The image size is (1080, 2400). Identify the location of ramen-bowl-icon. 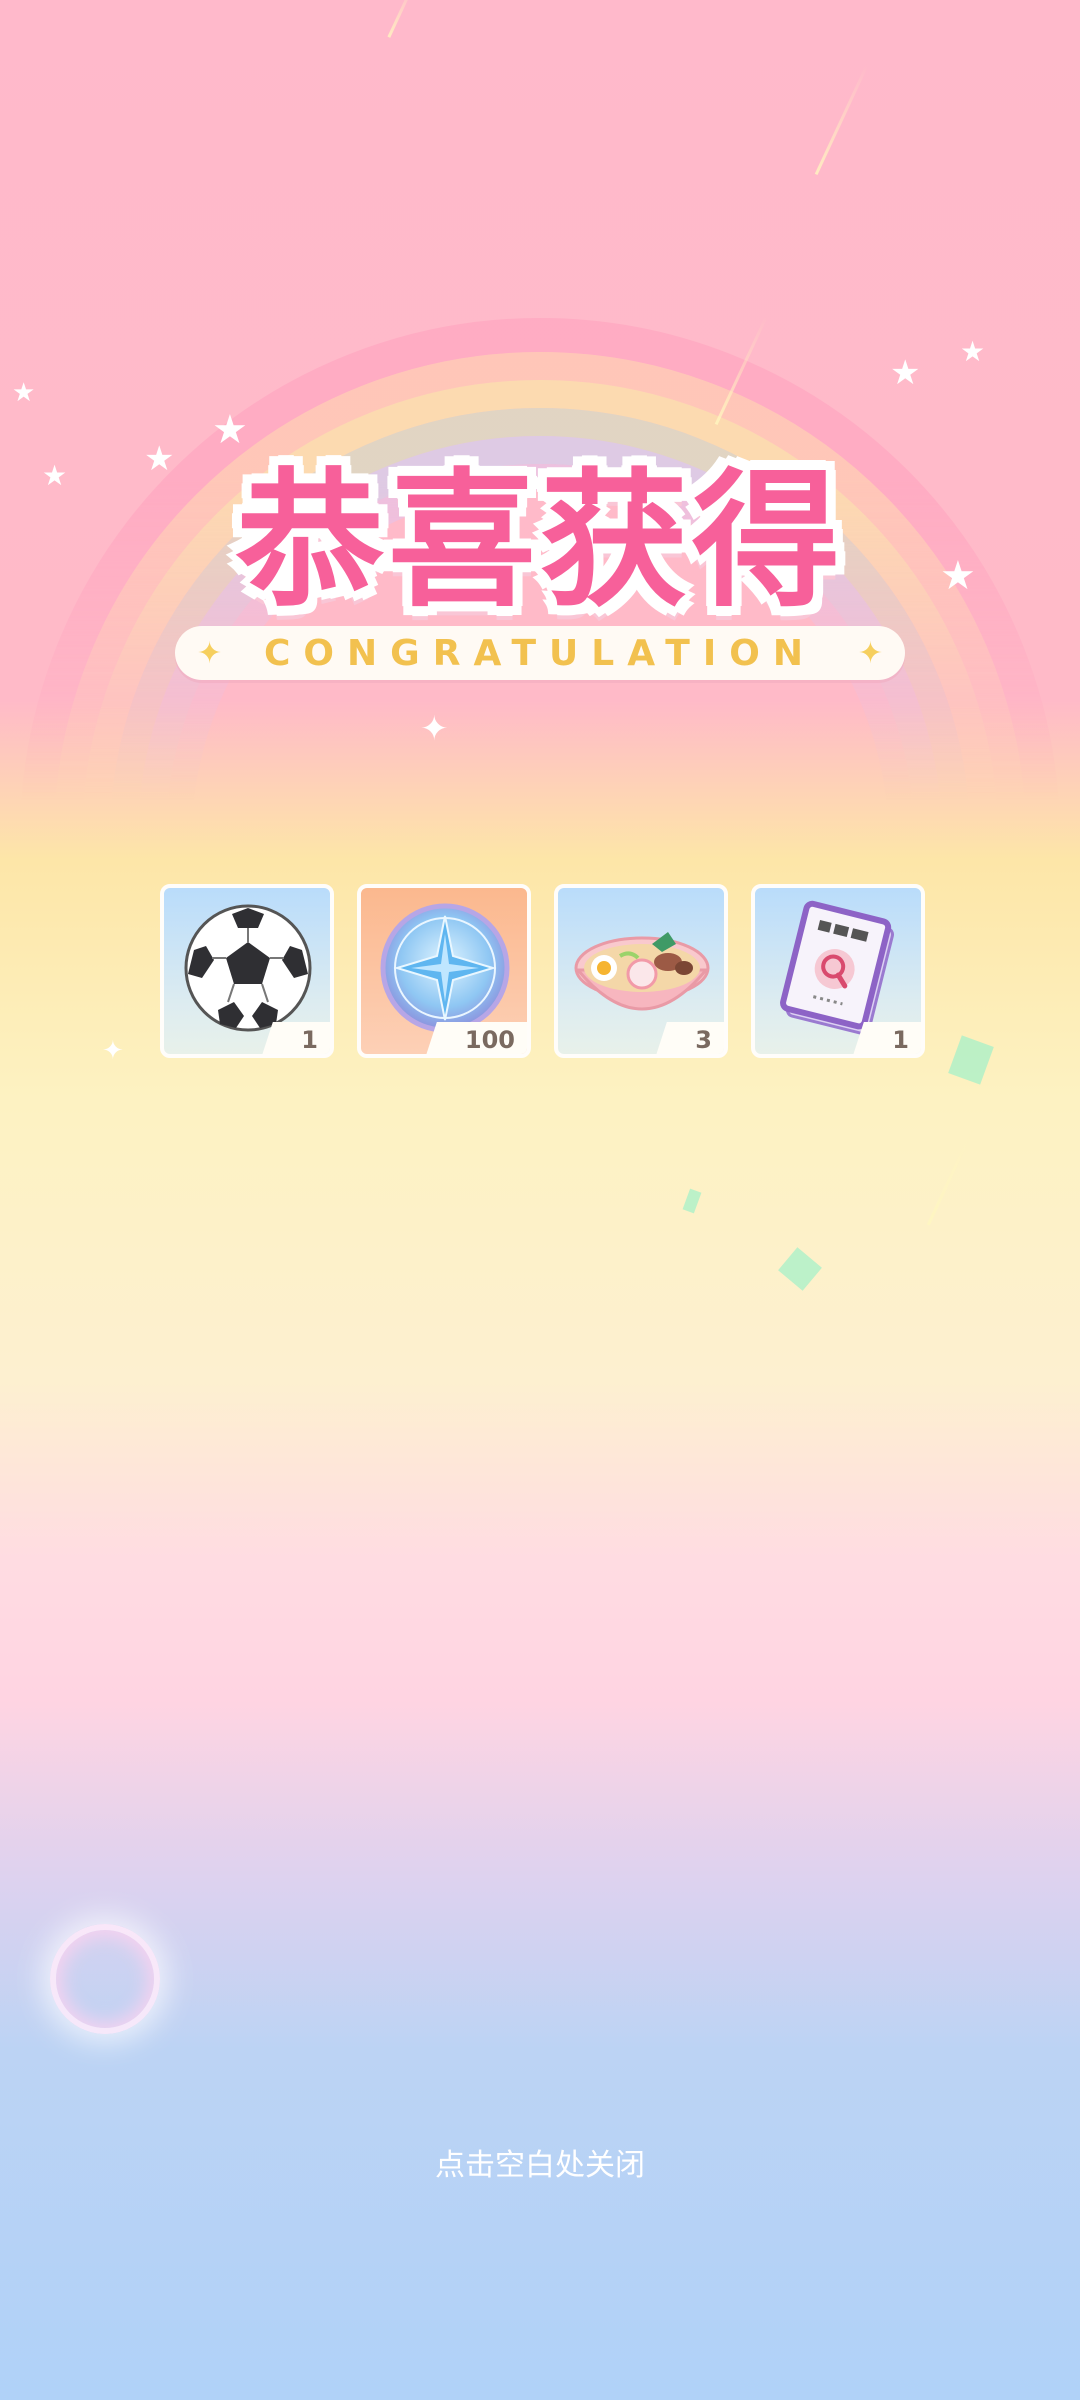
(642, 971).